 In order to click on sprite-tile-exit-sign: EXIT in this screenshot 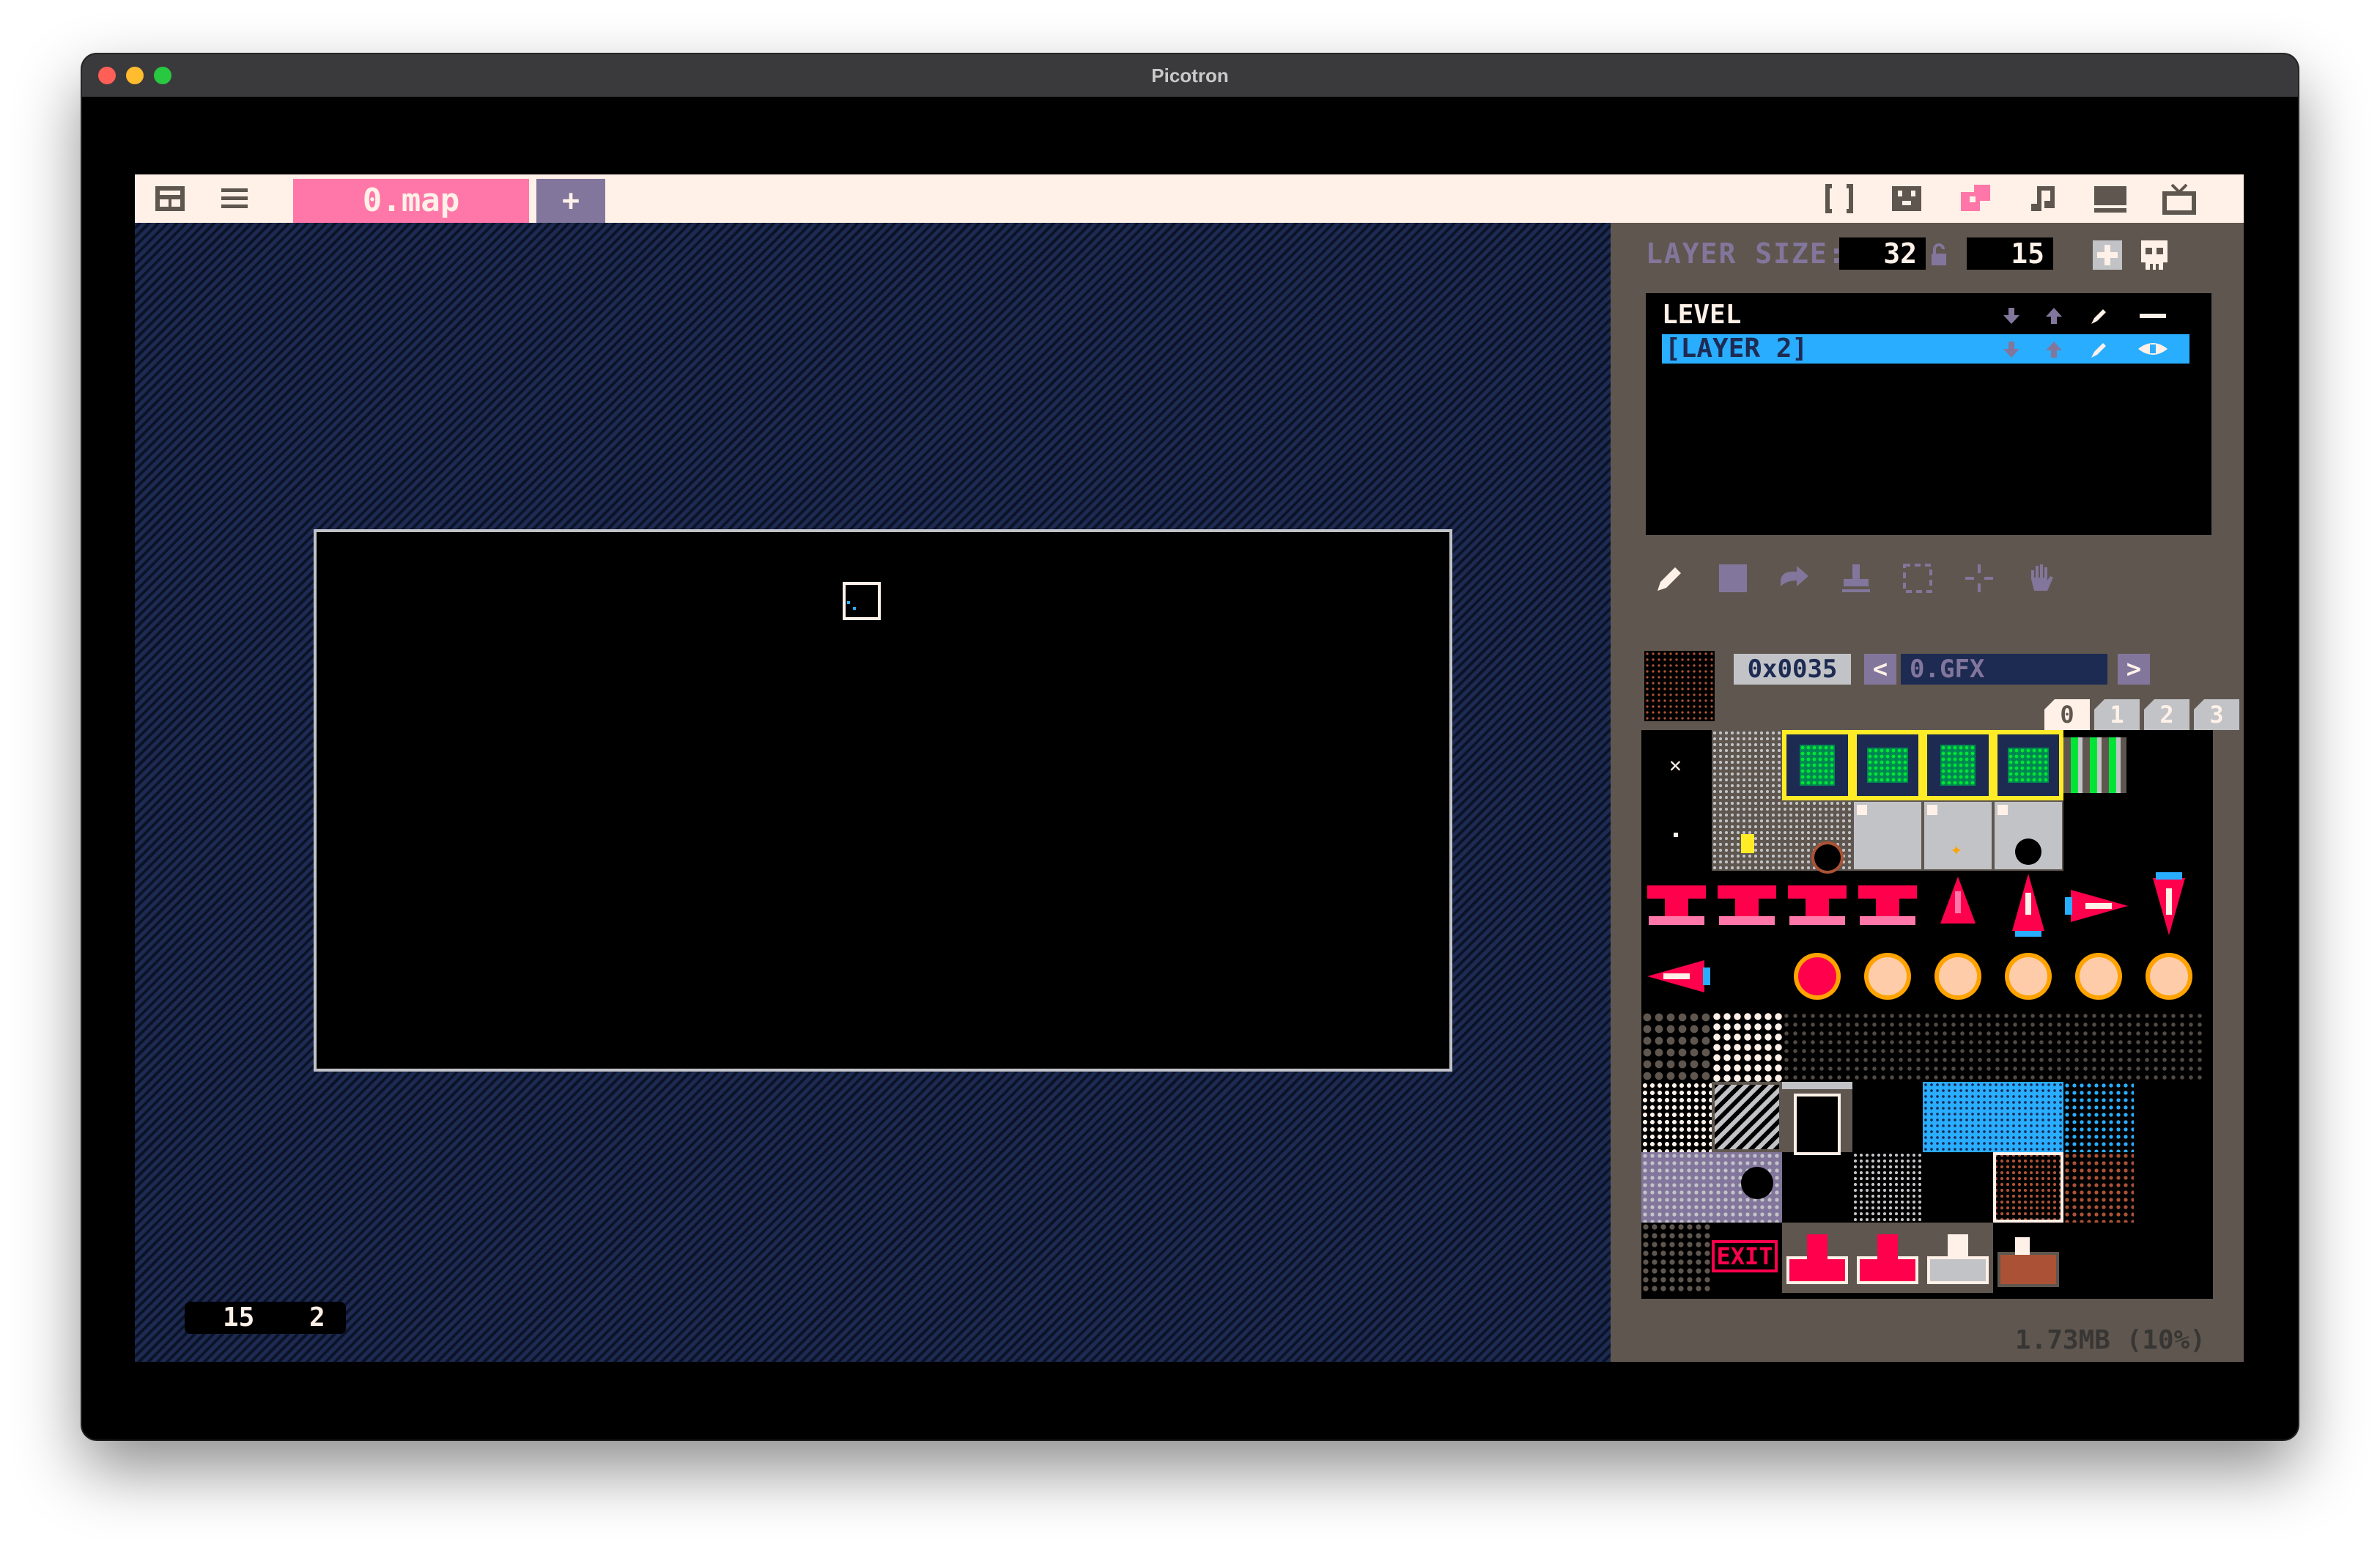, I will do `click(1747, 1258)`.